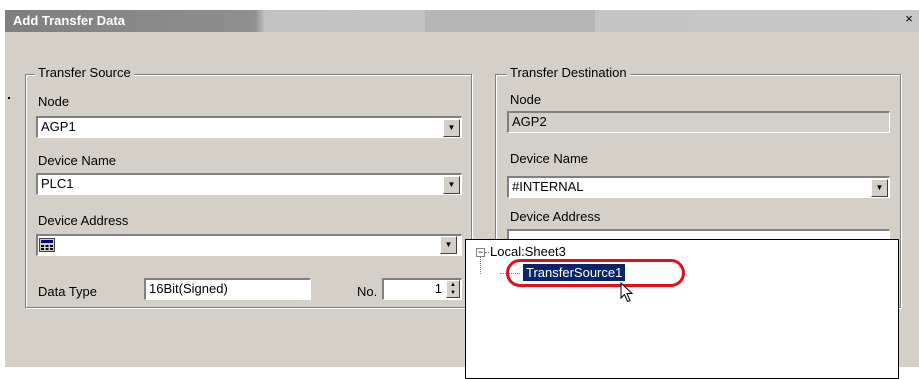 This screenshot has width=919, height=379. What do you see at coordinates (367, 291) in the screenshot?
I see `no-label: No.` at bounding box center [367, 291].